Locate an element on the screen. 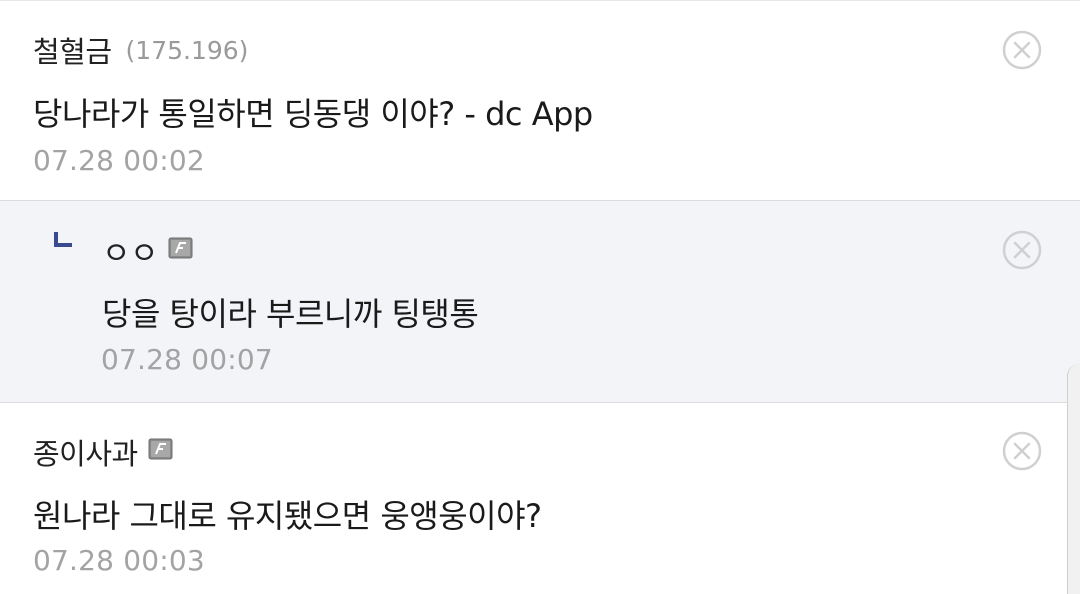 This screenshot has height=594, width=1080. comment-nickname: ㅇㅇ is located at coordinates (130, 250).